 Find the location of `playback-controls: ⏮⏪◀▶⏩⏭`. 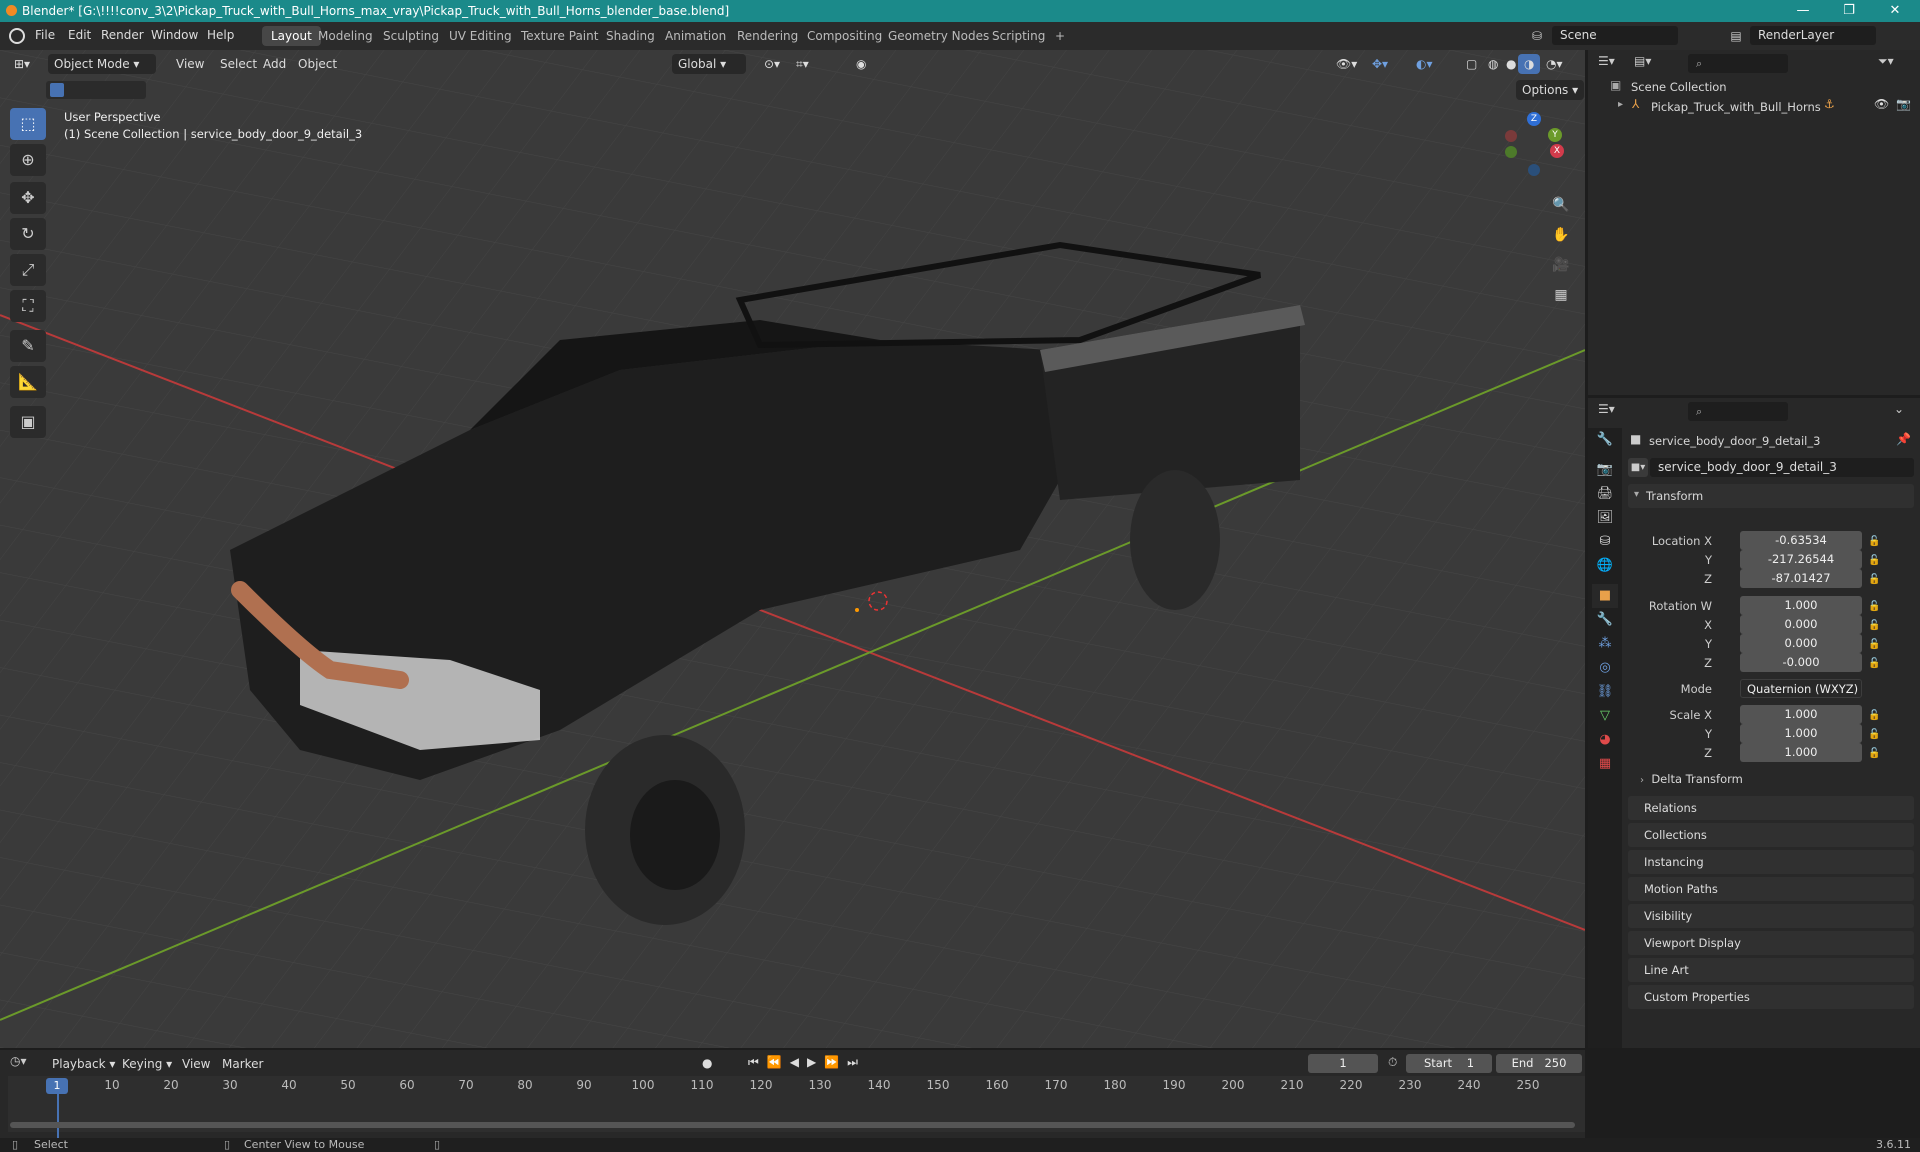

playback-controls: ⏮⏪◀▶⏩⏭ is located at coordinates (807, 1062).